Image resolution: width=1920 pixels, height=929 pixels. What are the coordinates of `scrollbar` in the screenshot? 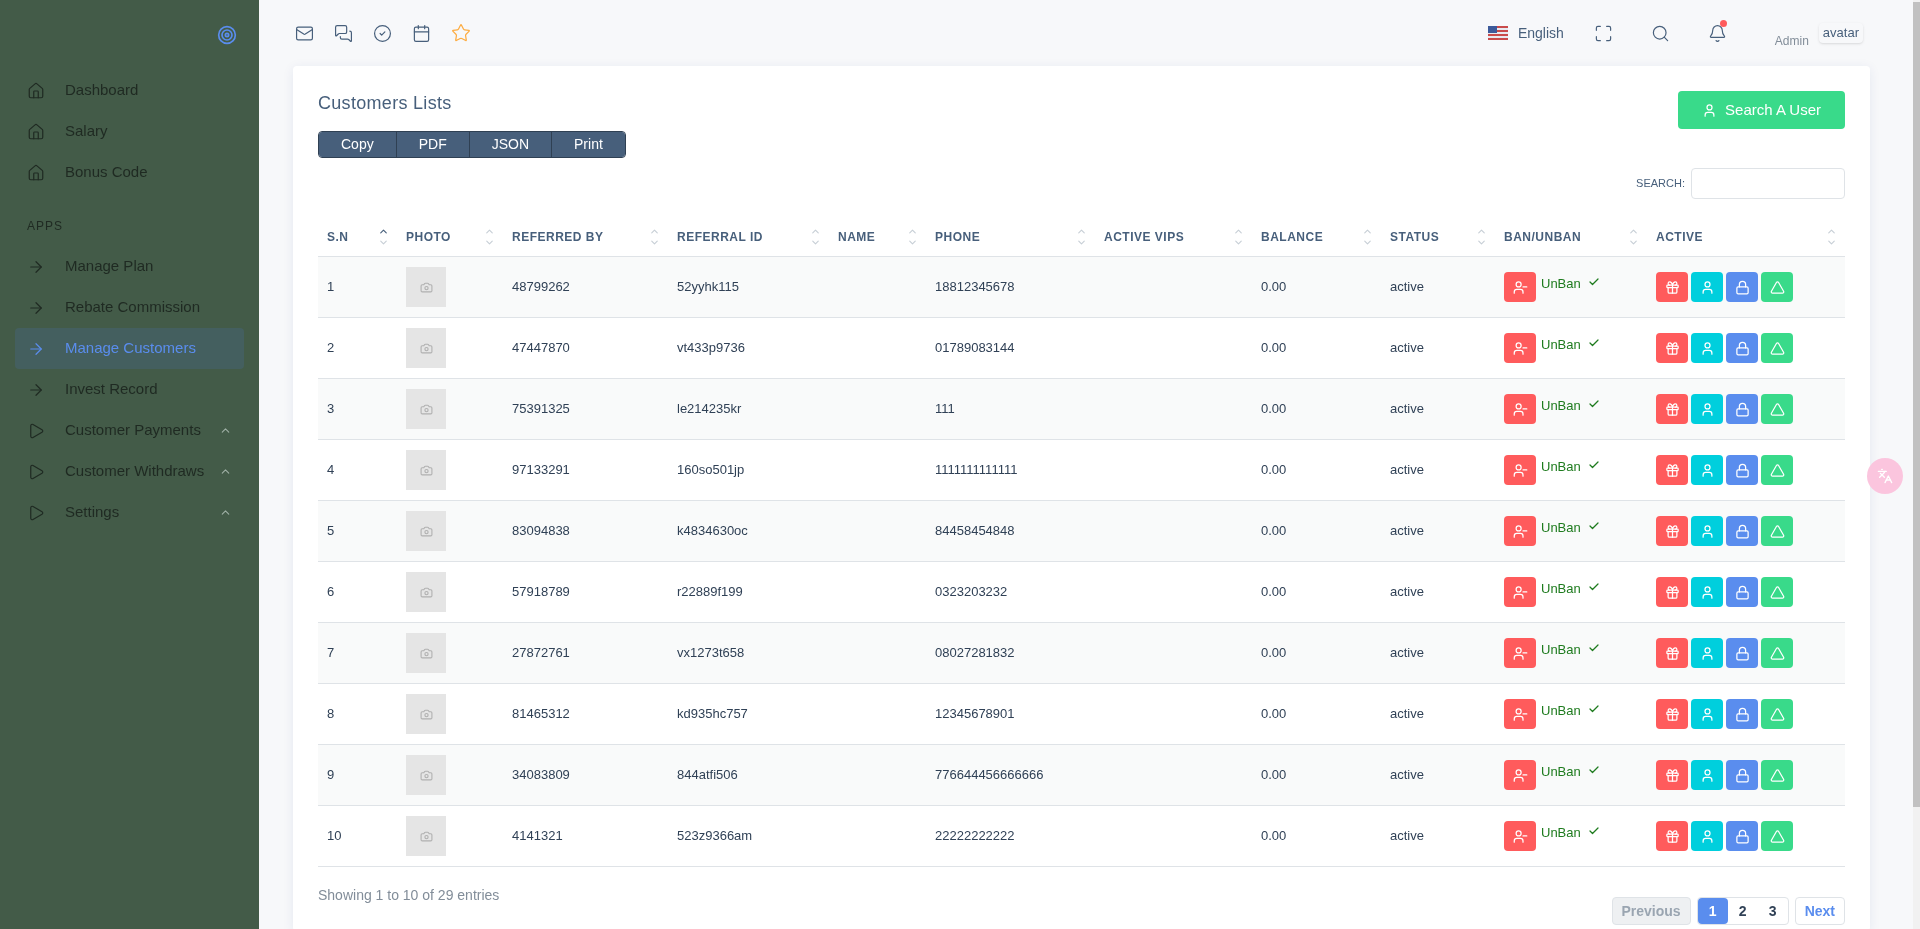 It's located at (1916, 464).